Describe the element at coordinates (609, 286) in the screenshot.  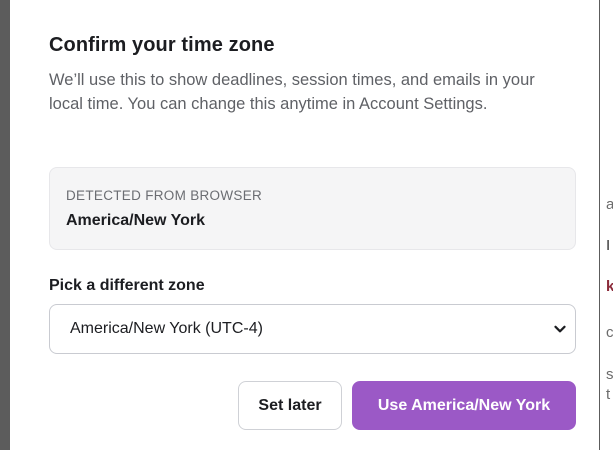
I see `background-text-fragment: k` at that location.